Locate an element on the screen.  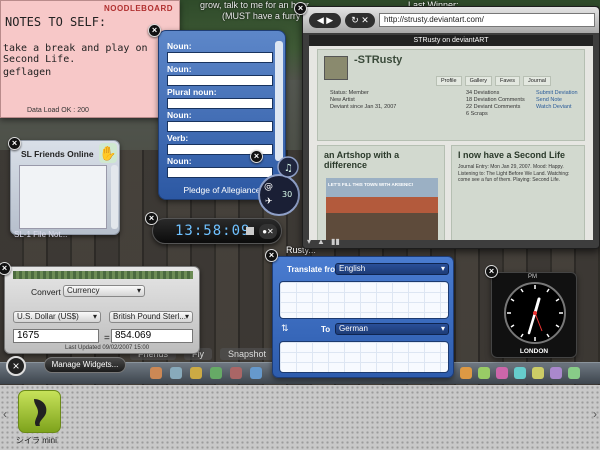
to-language-select: German is located at coordinates (392, 329).